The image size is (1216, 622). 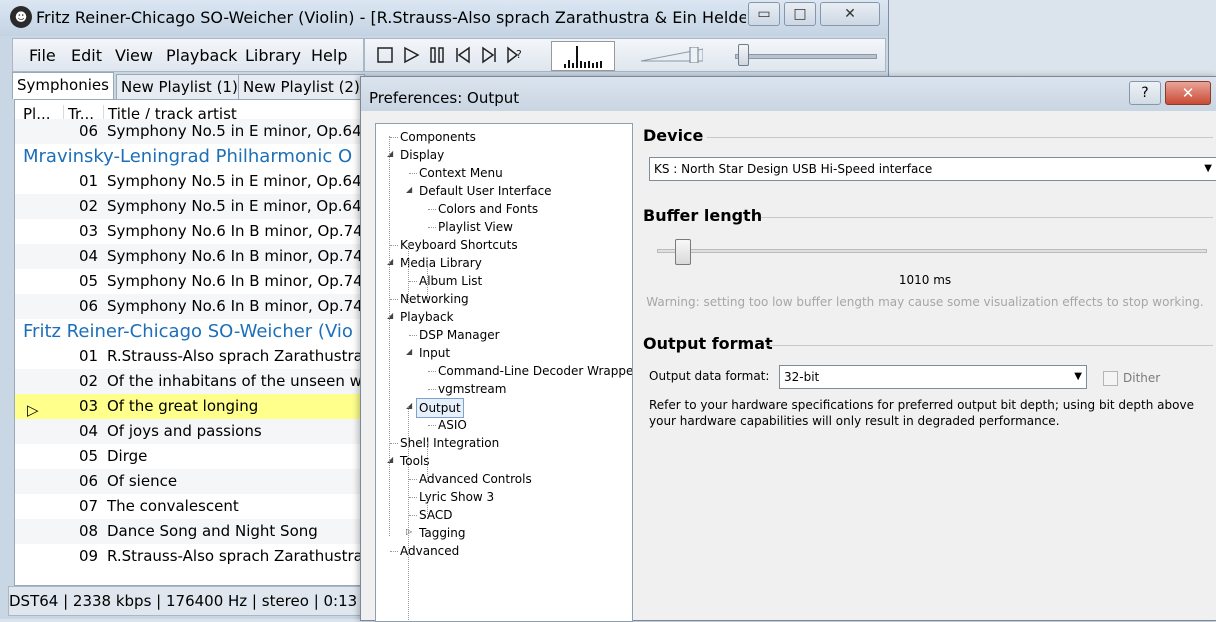 What do you see at coordinates (683, 252) in the screenshot?
I see `buffer-slider-thumb` at bounding box center [683, 252].